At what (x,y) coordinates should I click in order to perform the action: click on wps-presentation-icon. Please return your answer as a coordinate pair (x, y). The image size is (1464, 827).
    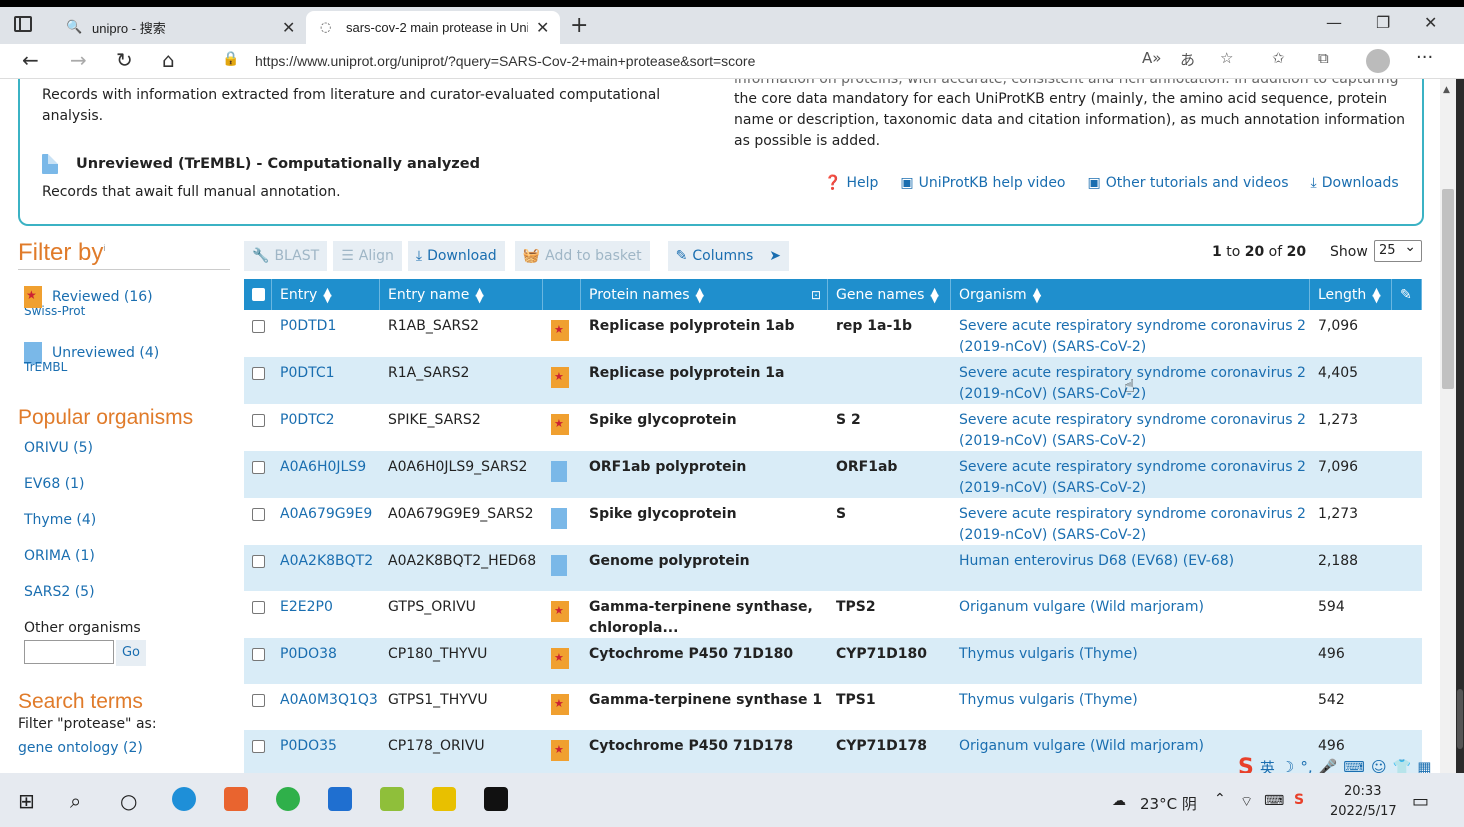
    Looking at the image, I should click on (236, 799).